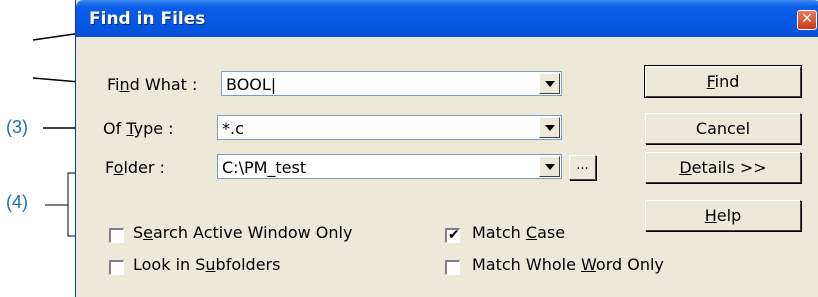  I want to click on close-x-icon: ✕, so click(807, 19).